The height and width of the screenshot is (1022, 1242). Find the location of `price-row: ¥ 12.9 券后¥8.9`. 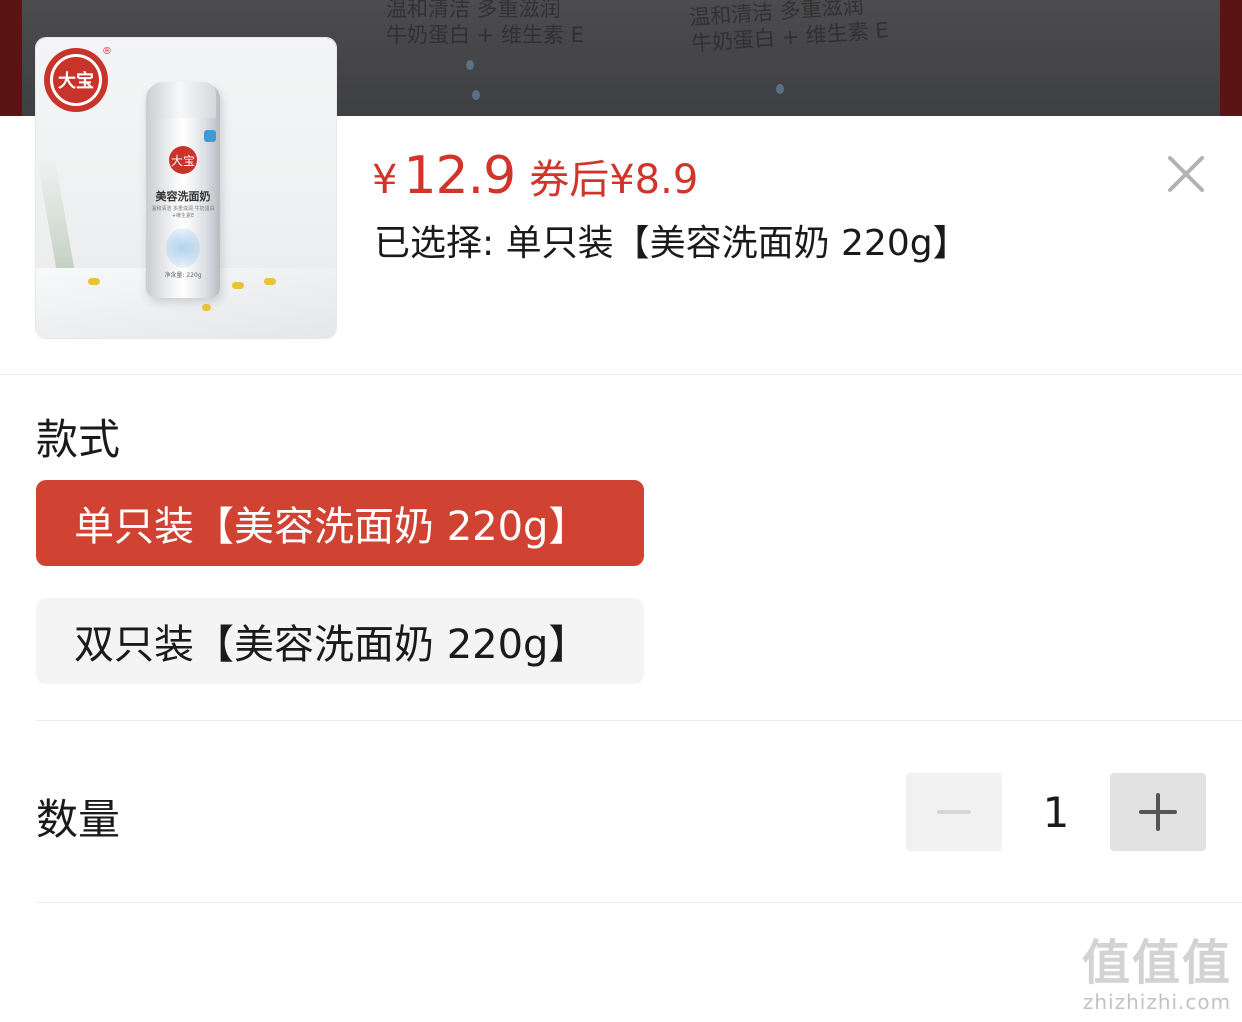

price-row: ¥ 12.9 券后¥8.9 is located at coordinates (535, 176).